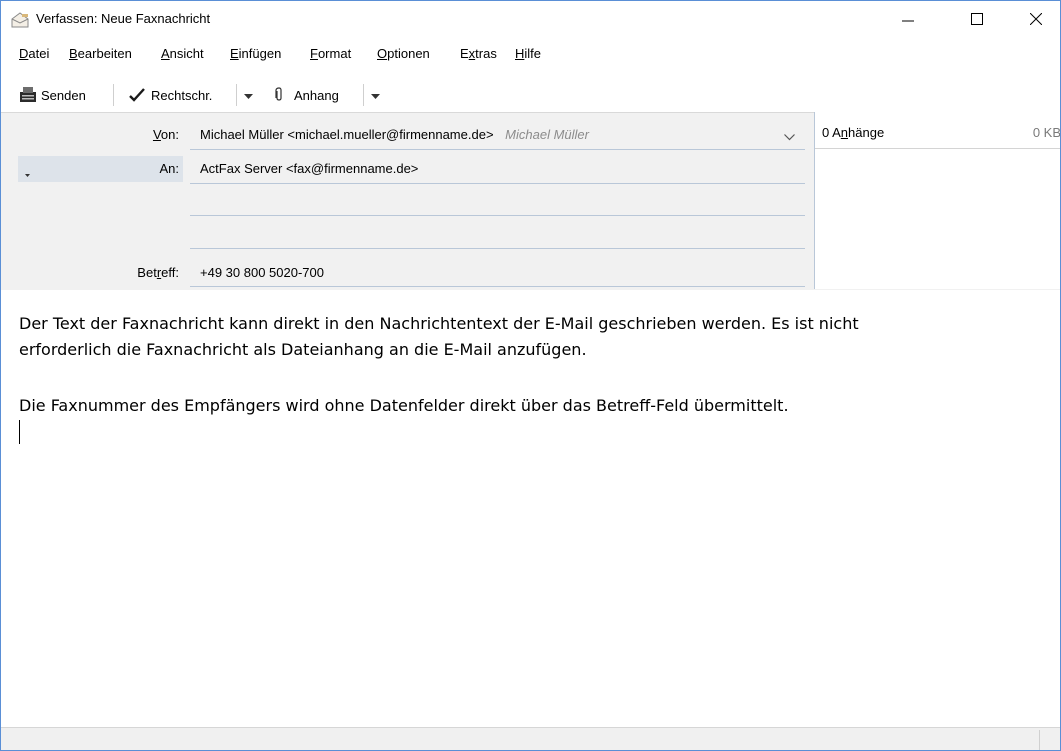 The width and height of the screenshot is (1061, 751). I want to click on send-button: Senden, so click(52, 95).